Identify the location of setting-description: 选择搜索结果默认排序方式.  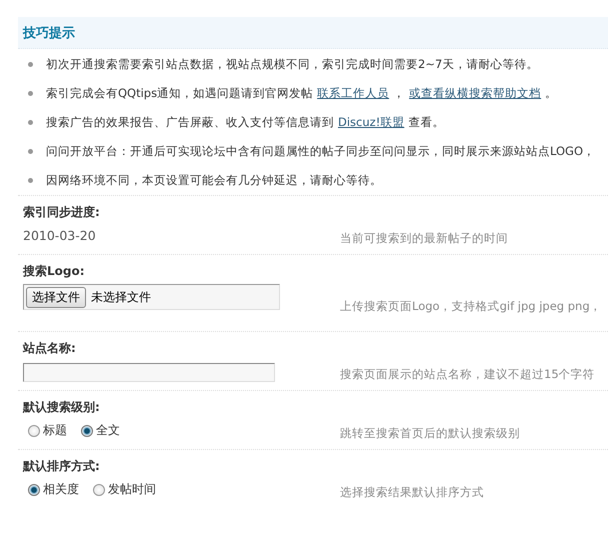
(412, 492).